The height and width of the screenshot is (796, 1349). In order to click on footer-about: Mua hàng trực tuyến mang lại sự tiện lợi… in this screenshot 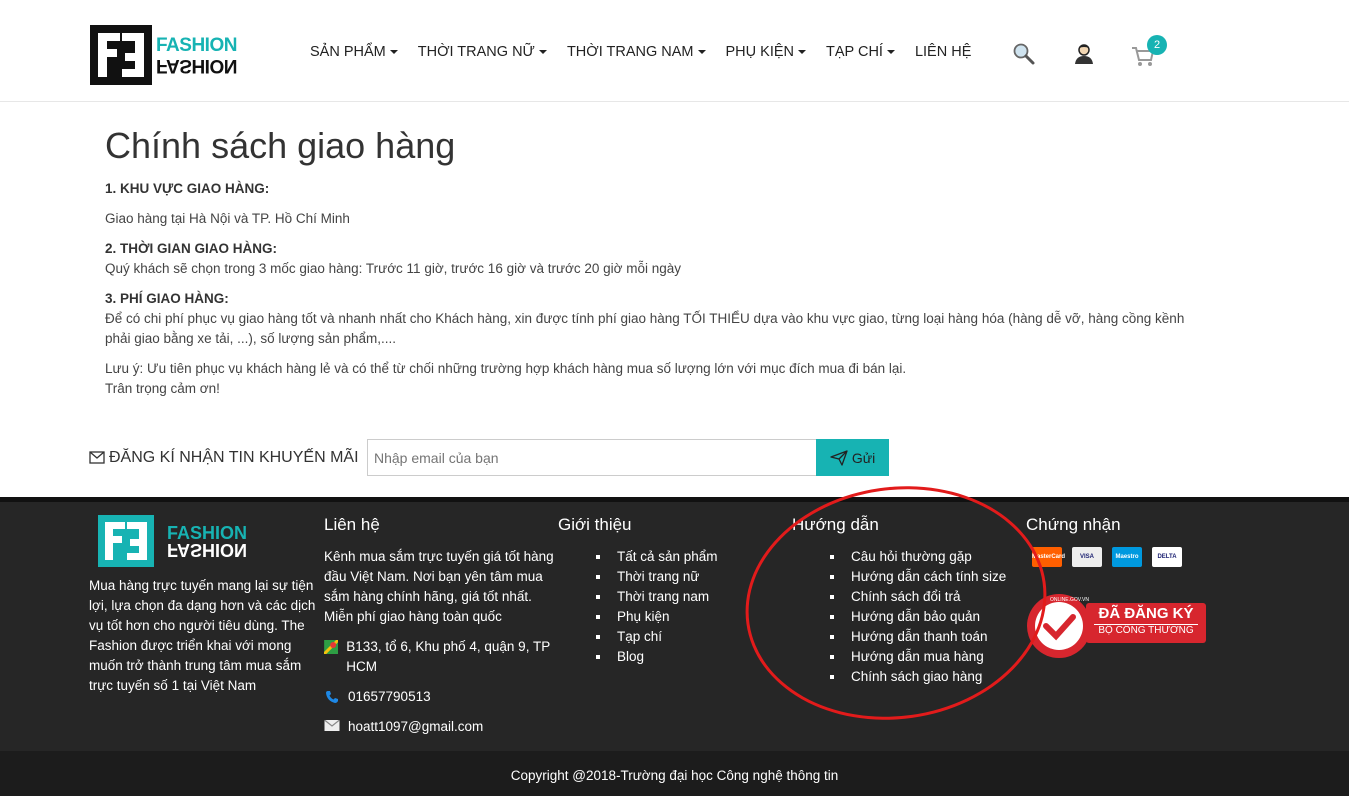, I will do `click(202, 635)`.